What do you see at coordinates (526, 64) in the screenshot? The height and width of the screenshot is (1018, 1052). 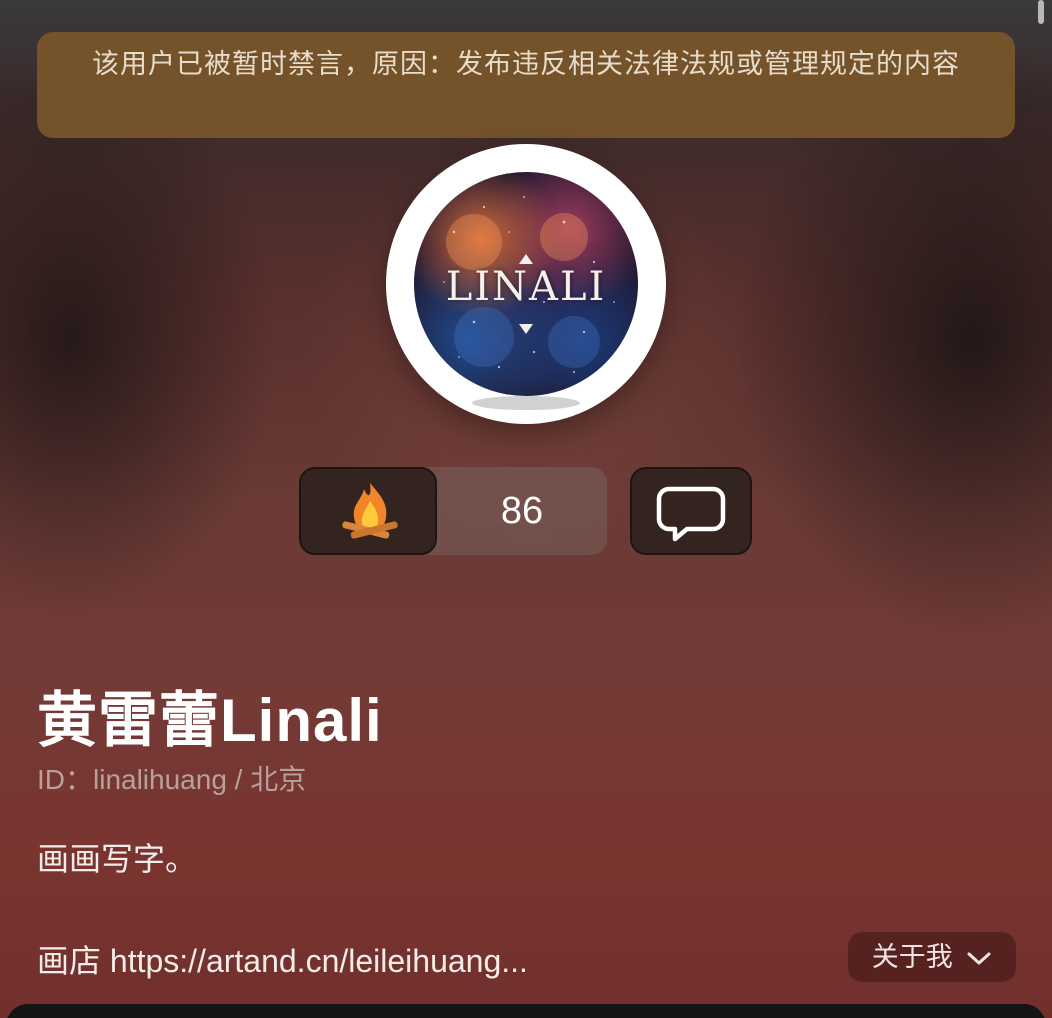 I see `mute-notice-text: 该用户已被暂时禁言，原因：发布违反相关法律法规或管理规定的内容` at bounding box center [526, 64].